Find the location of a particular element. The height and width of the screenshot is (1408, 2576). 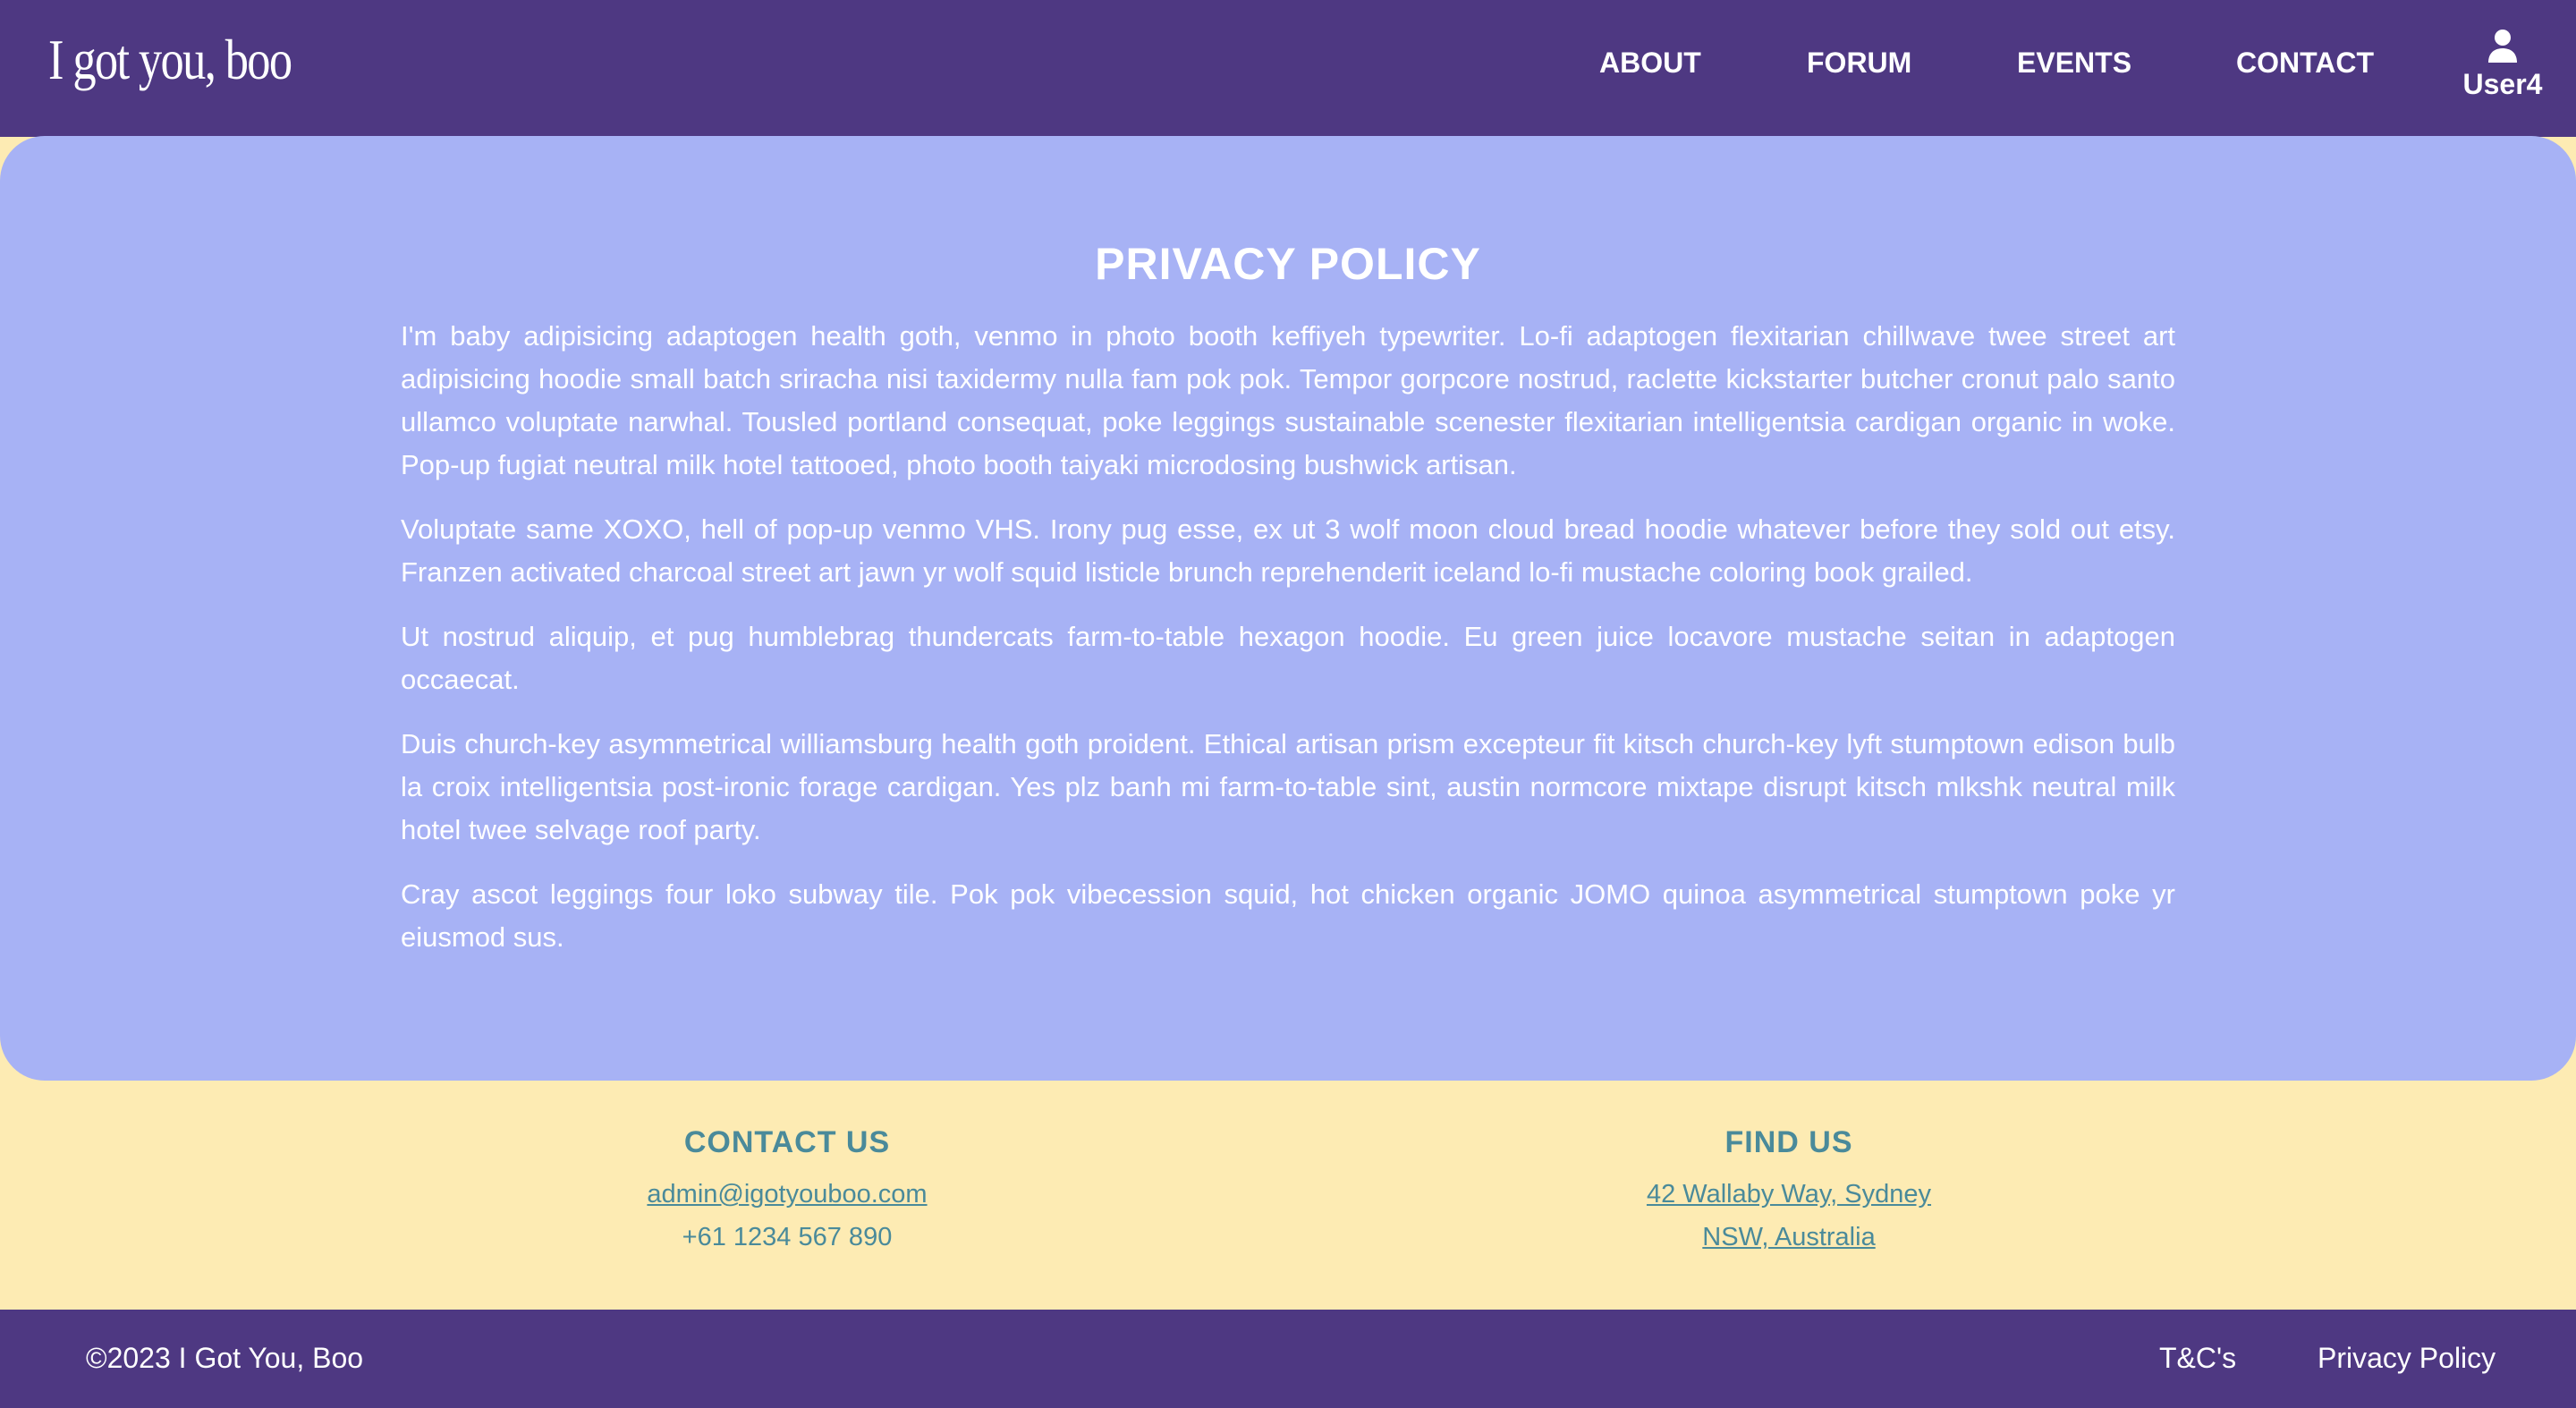

nav-contact: CONTACT is located at coordinates (2305, 64).